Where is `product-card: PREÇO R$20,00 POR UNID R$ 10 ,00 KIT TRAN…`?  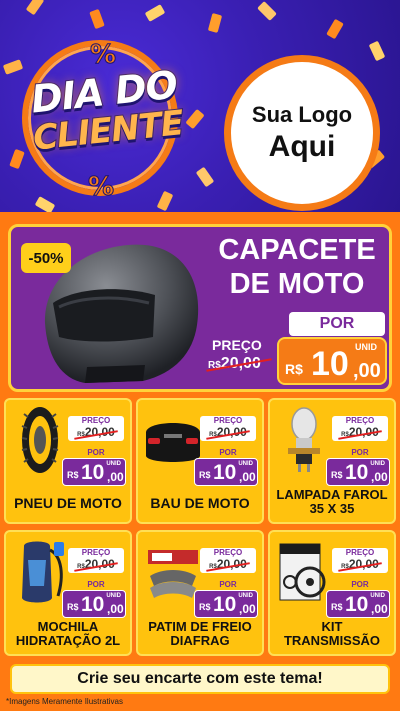 product-card: PREÇO R$20,00 POR UNID R$ 10 ,00 KIT TRAN… is located at coordinates (332, 593).